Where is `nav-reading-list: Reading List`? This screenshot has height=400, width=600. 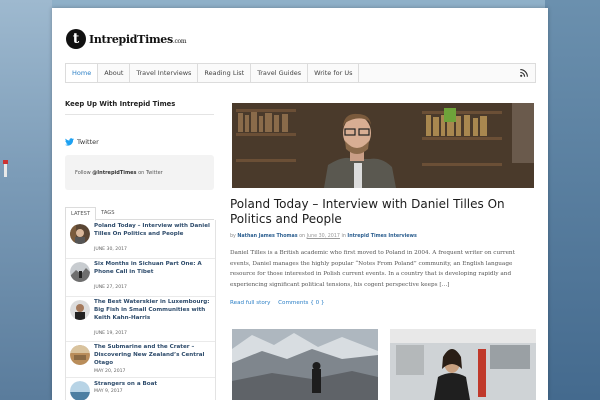
nav-reading-list: Reading List is located at coordinates (225, 73).